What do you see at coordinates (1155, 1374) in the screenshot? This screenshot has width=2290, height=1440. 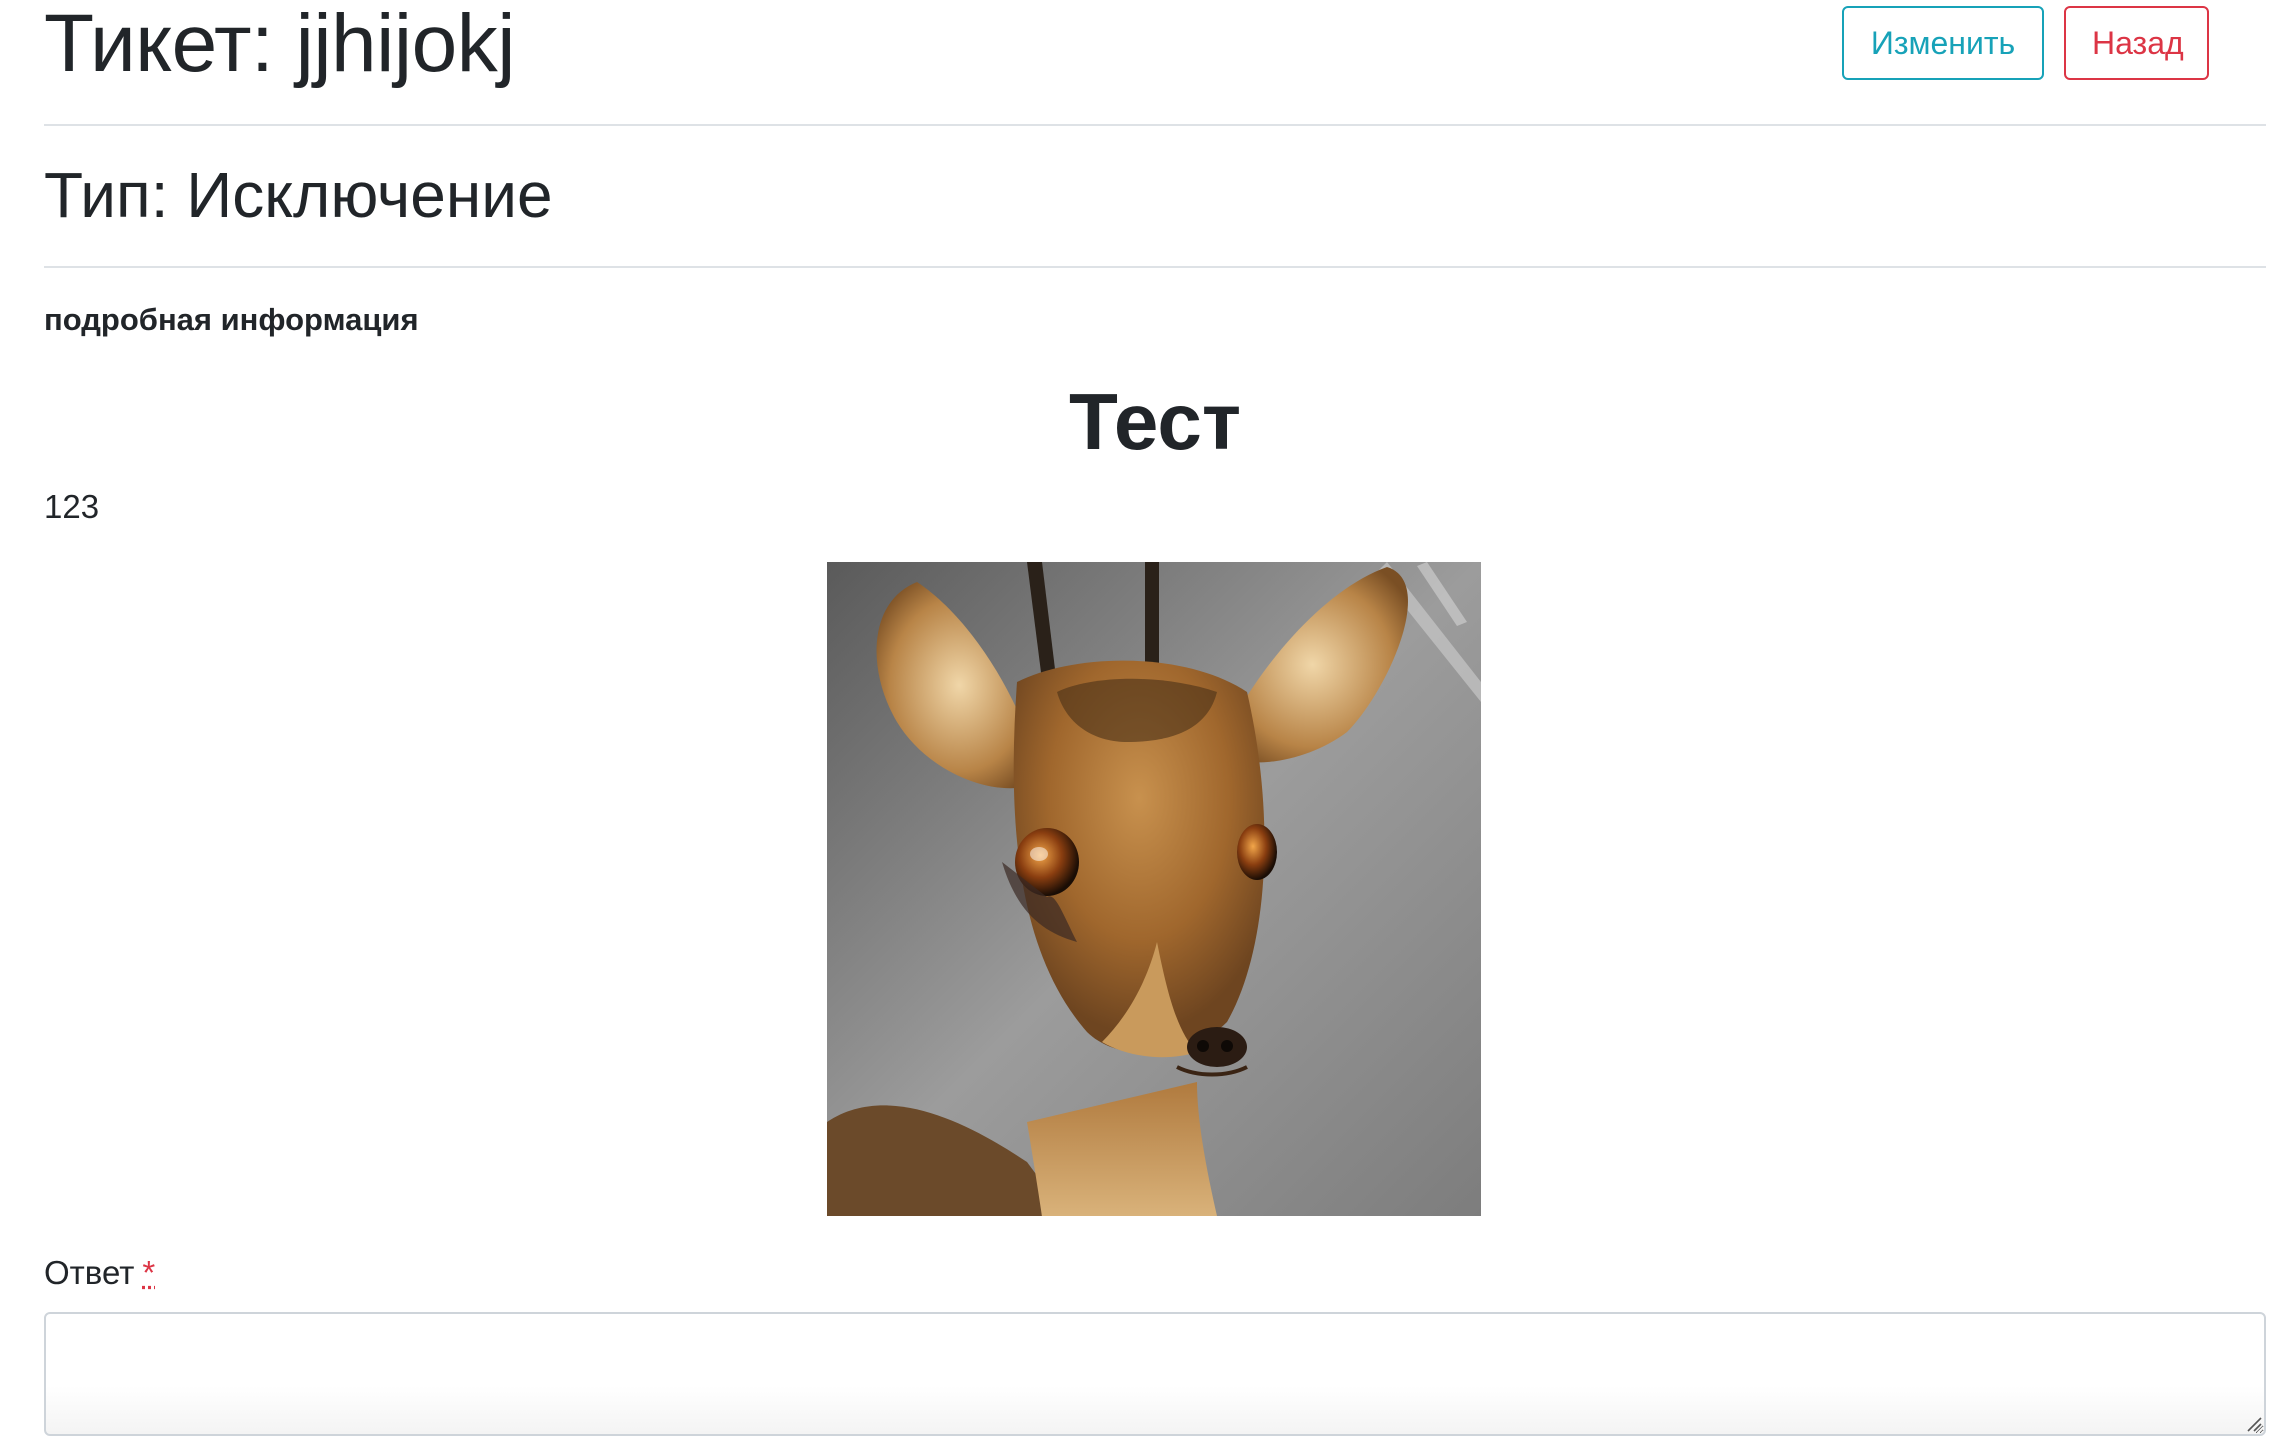 I see `answer-textarea` at bounding box center [1155, 1374].